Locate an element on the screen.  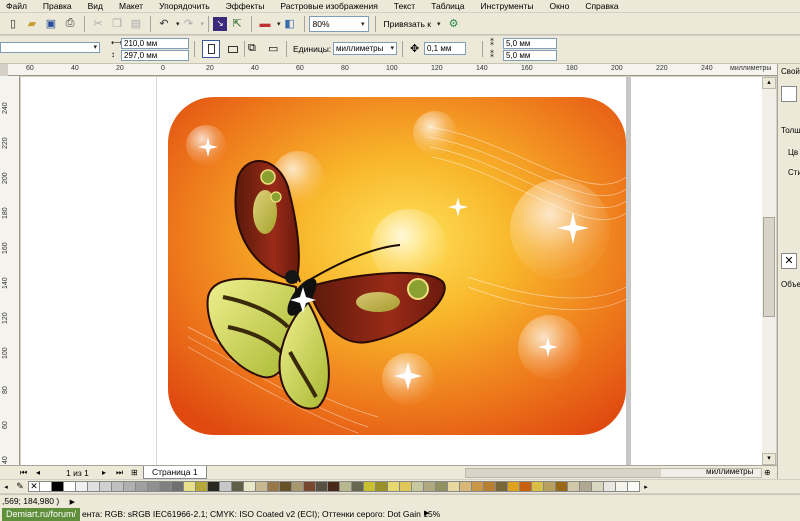
current-page-icon: ▭ is located at coordinates (273, 48).